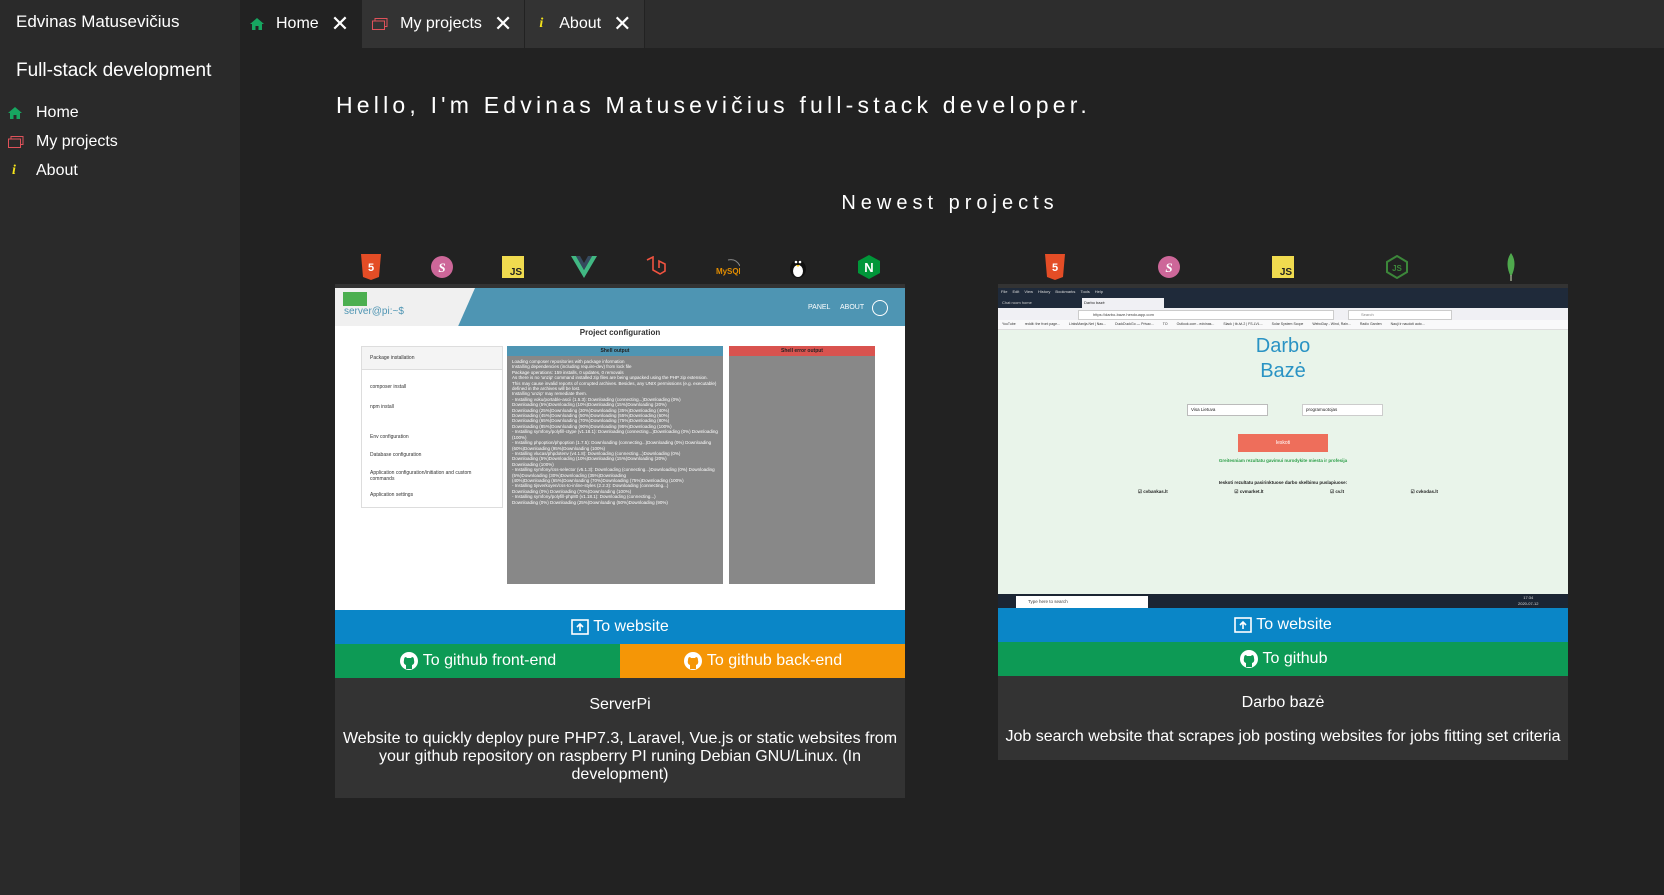 The height and width of the screenshot is (895, 1664). I want to click on svg-text: N, so click(869, 267).